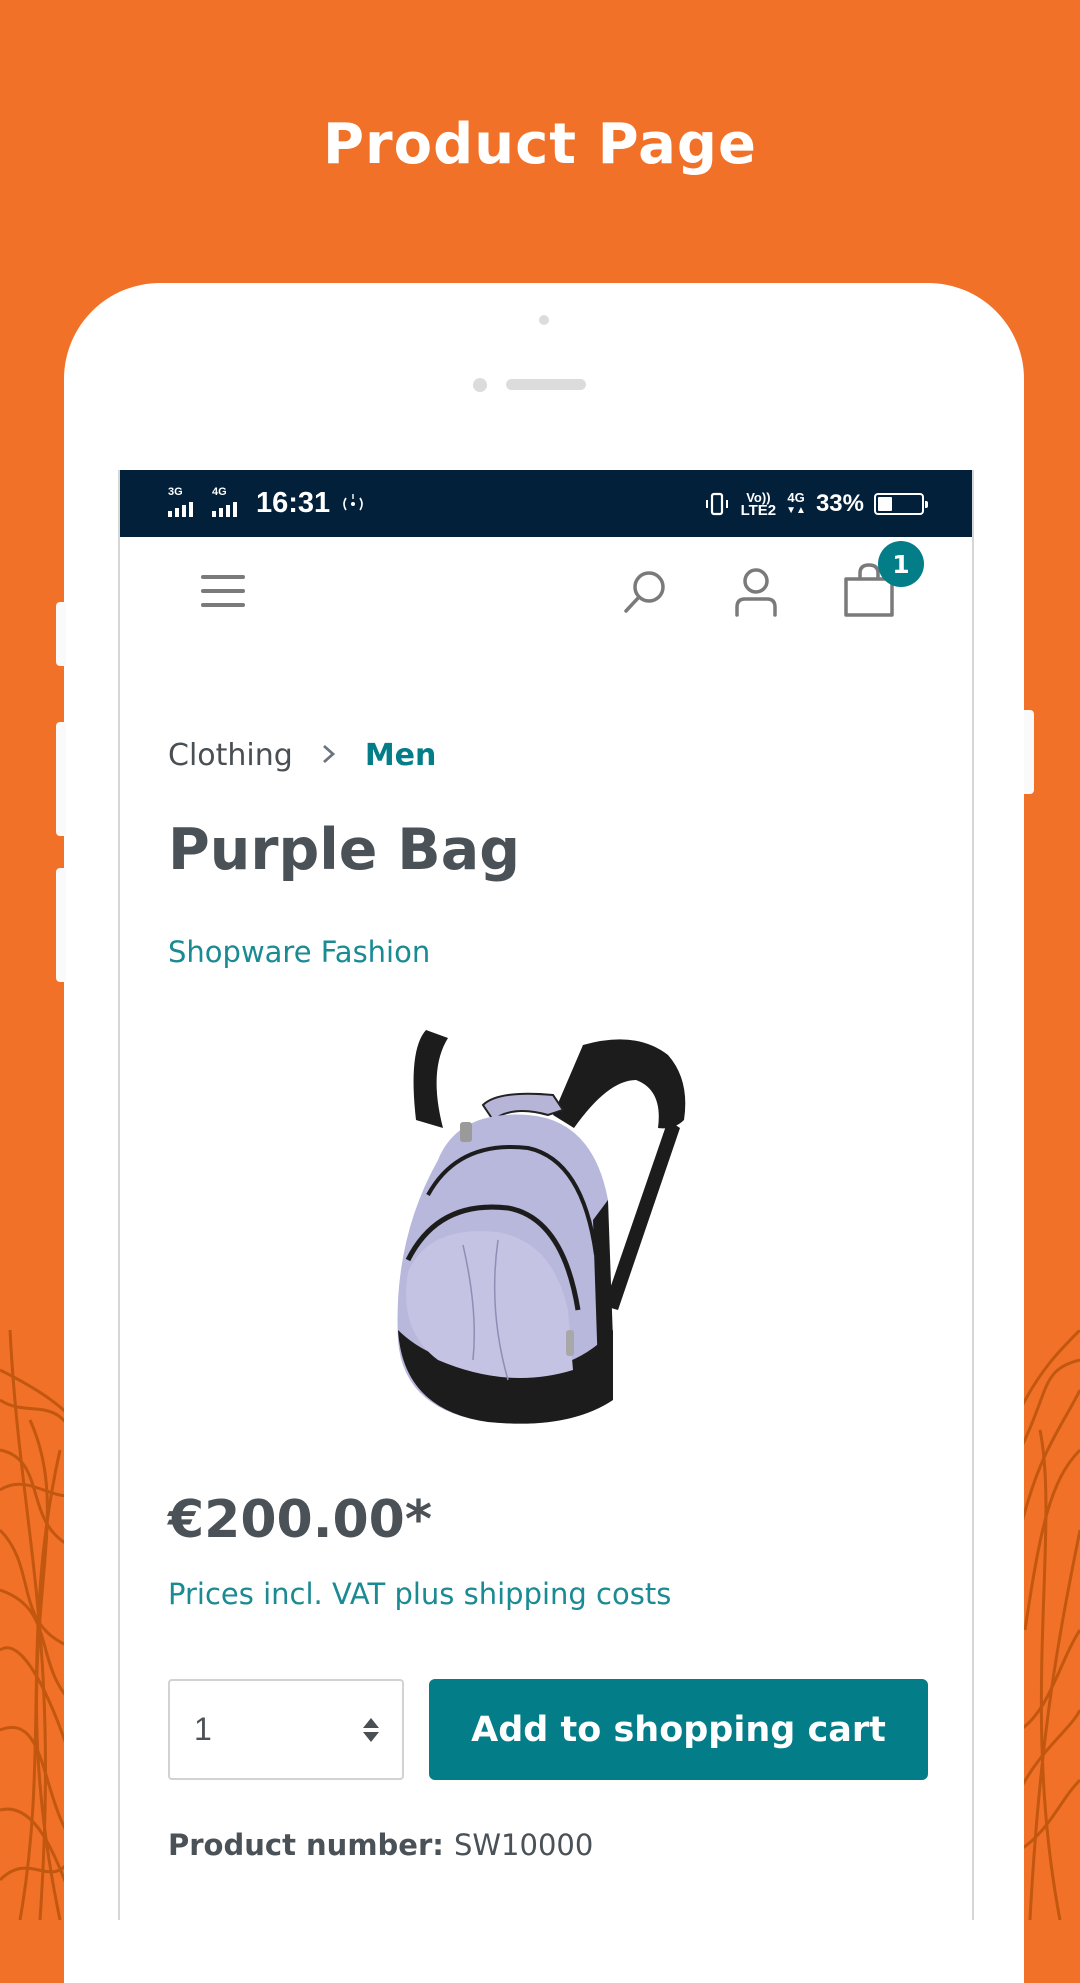 The width and height of the screenshot is (1080, 1983). I want to click on volte-indicator: Vo)) LTE2, so click(758, 505).